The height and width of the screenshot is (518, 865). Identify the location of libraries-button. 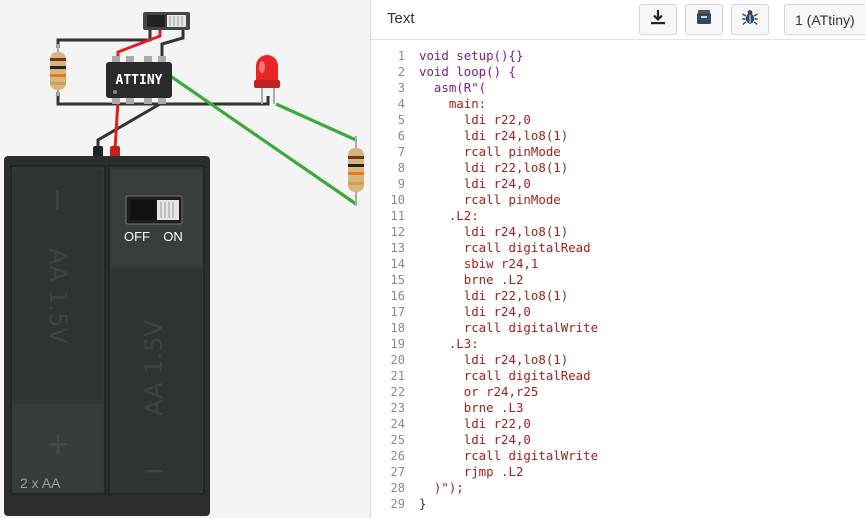
(704, 19).